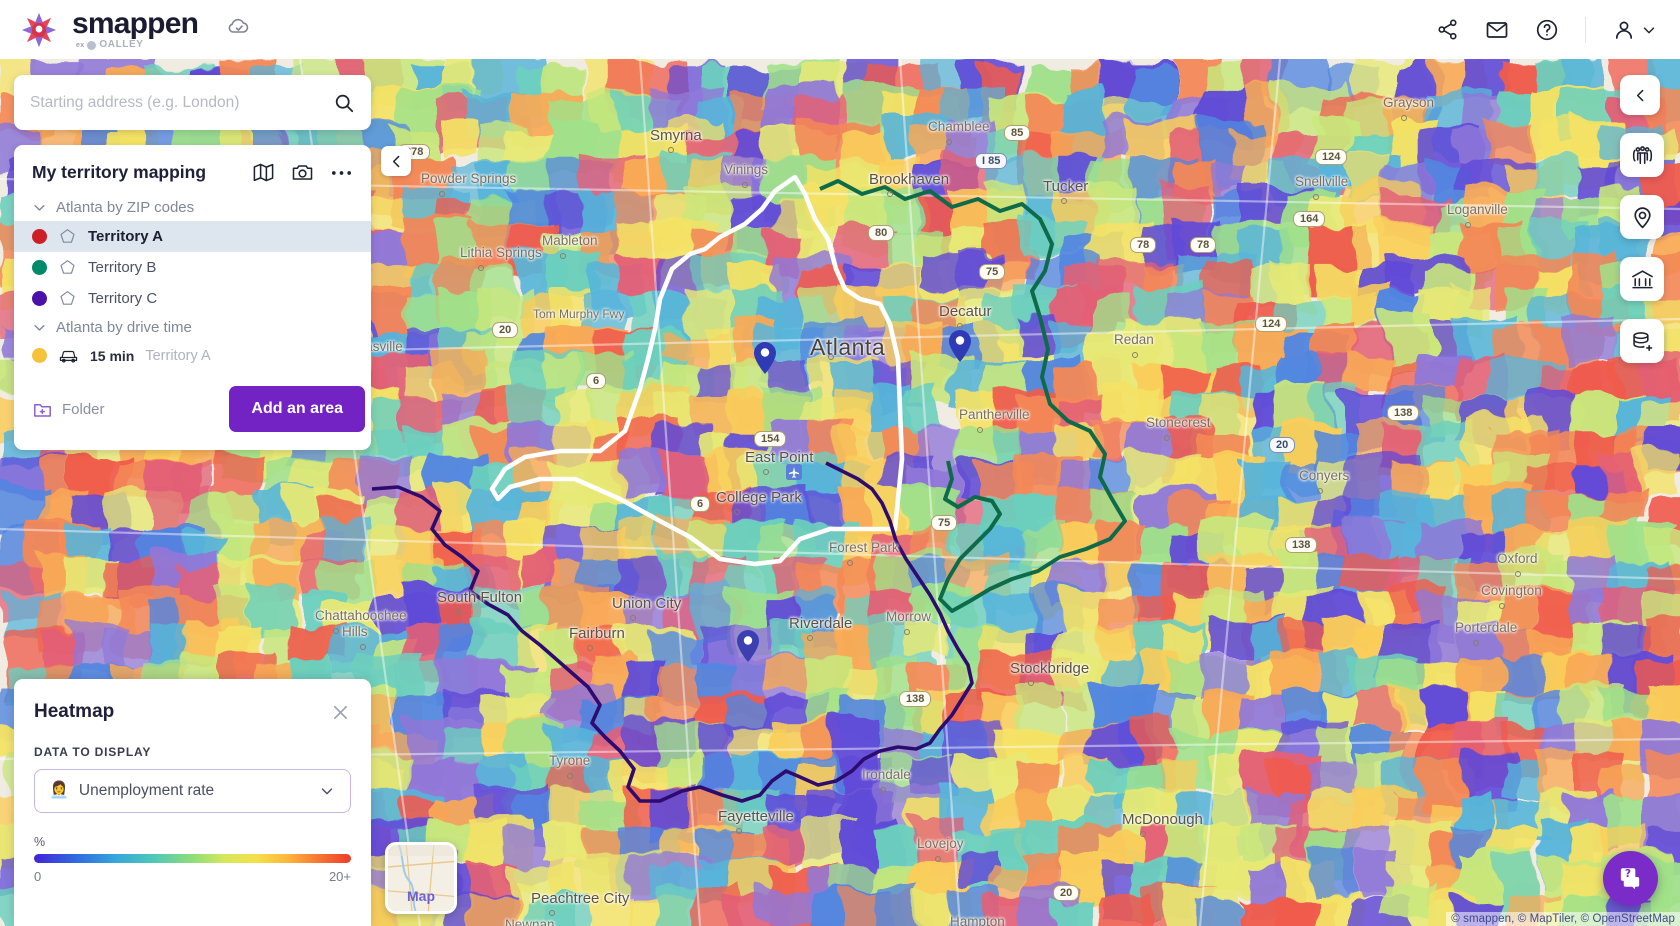 This screenshot has height=926, width=1680. I want to click on territory-row-c: Territory C, so click(192, 298).